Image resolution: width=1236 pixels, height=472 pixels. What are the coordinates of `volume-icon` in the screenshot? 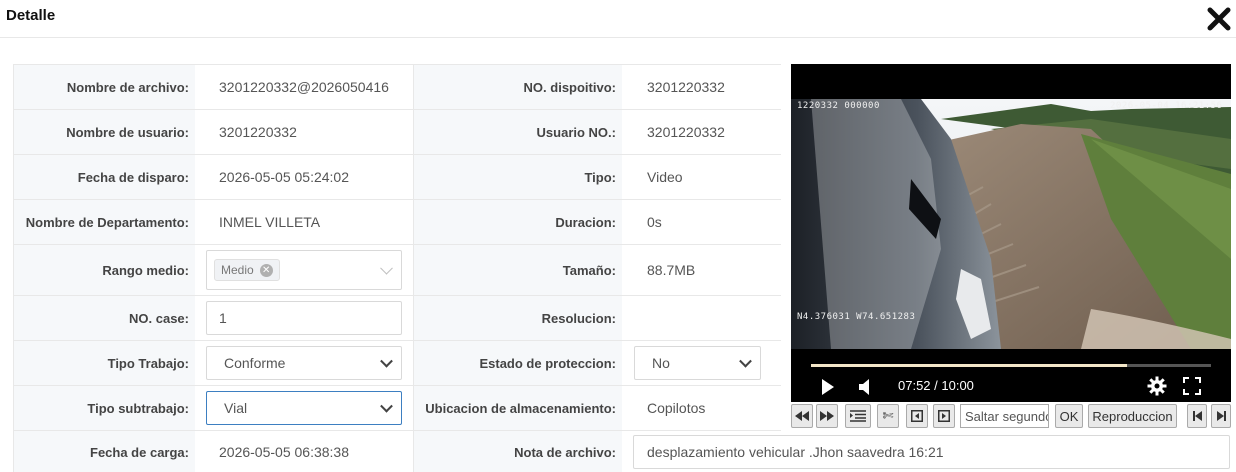 It's located at (866, 387).